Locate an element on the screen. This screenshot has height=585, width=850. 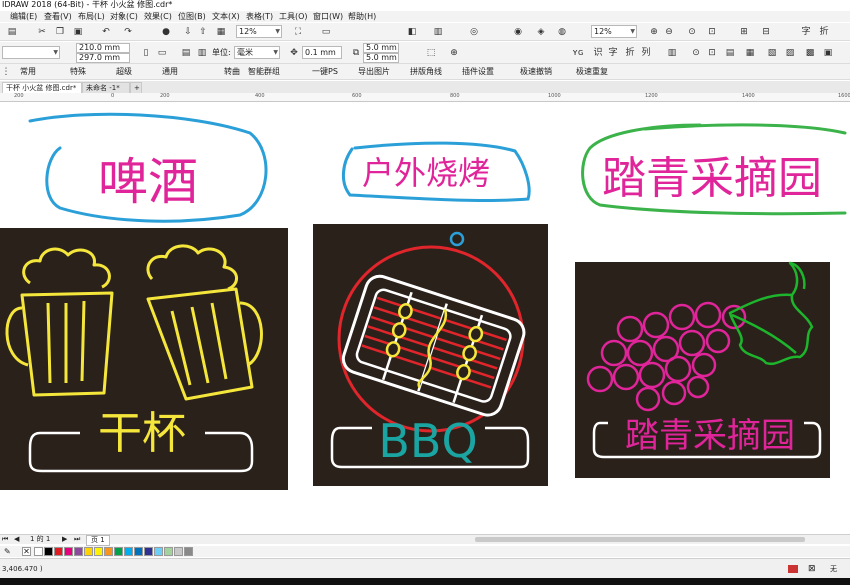
magnify-icon: ⊙ is located at coordinates (696, 53).